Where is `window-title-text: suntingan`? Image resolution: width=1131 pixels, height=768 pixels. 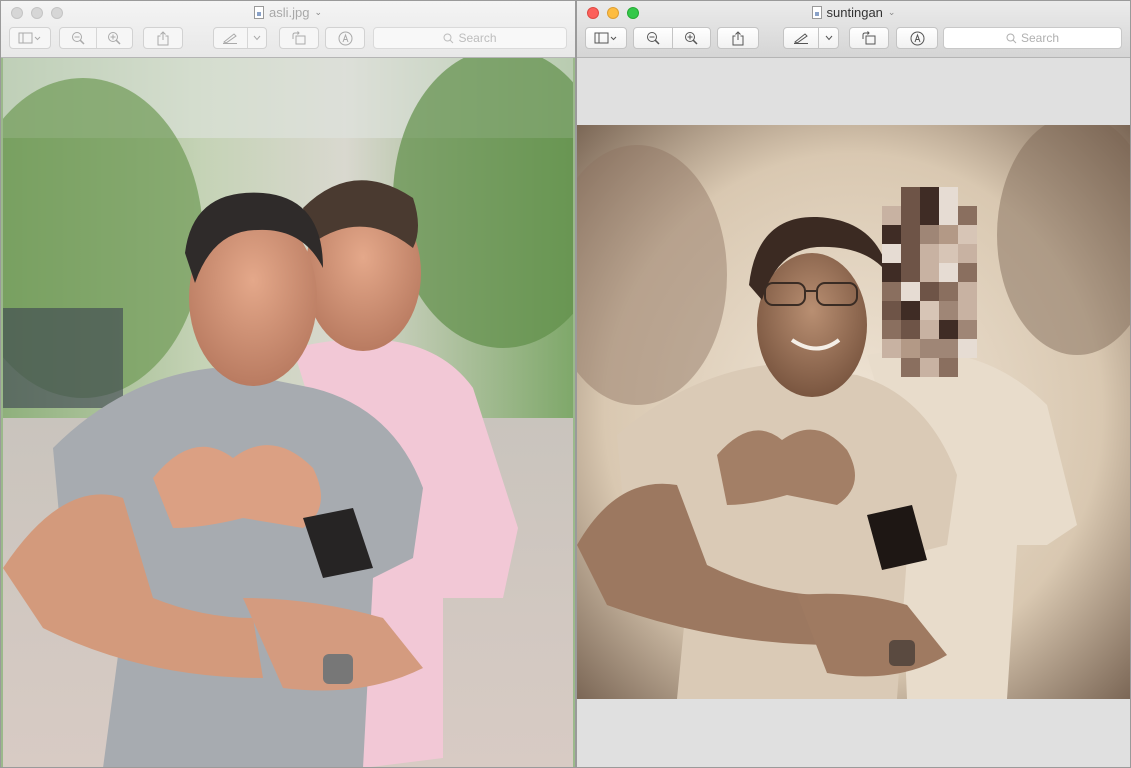
window-title-text: suntingan is located at coordinates (854, 12).